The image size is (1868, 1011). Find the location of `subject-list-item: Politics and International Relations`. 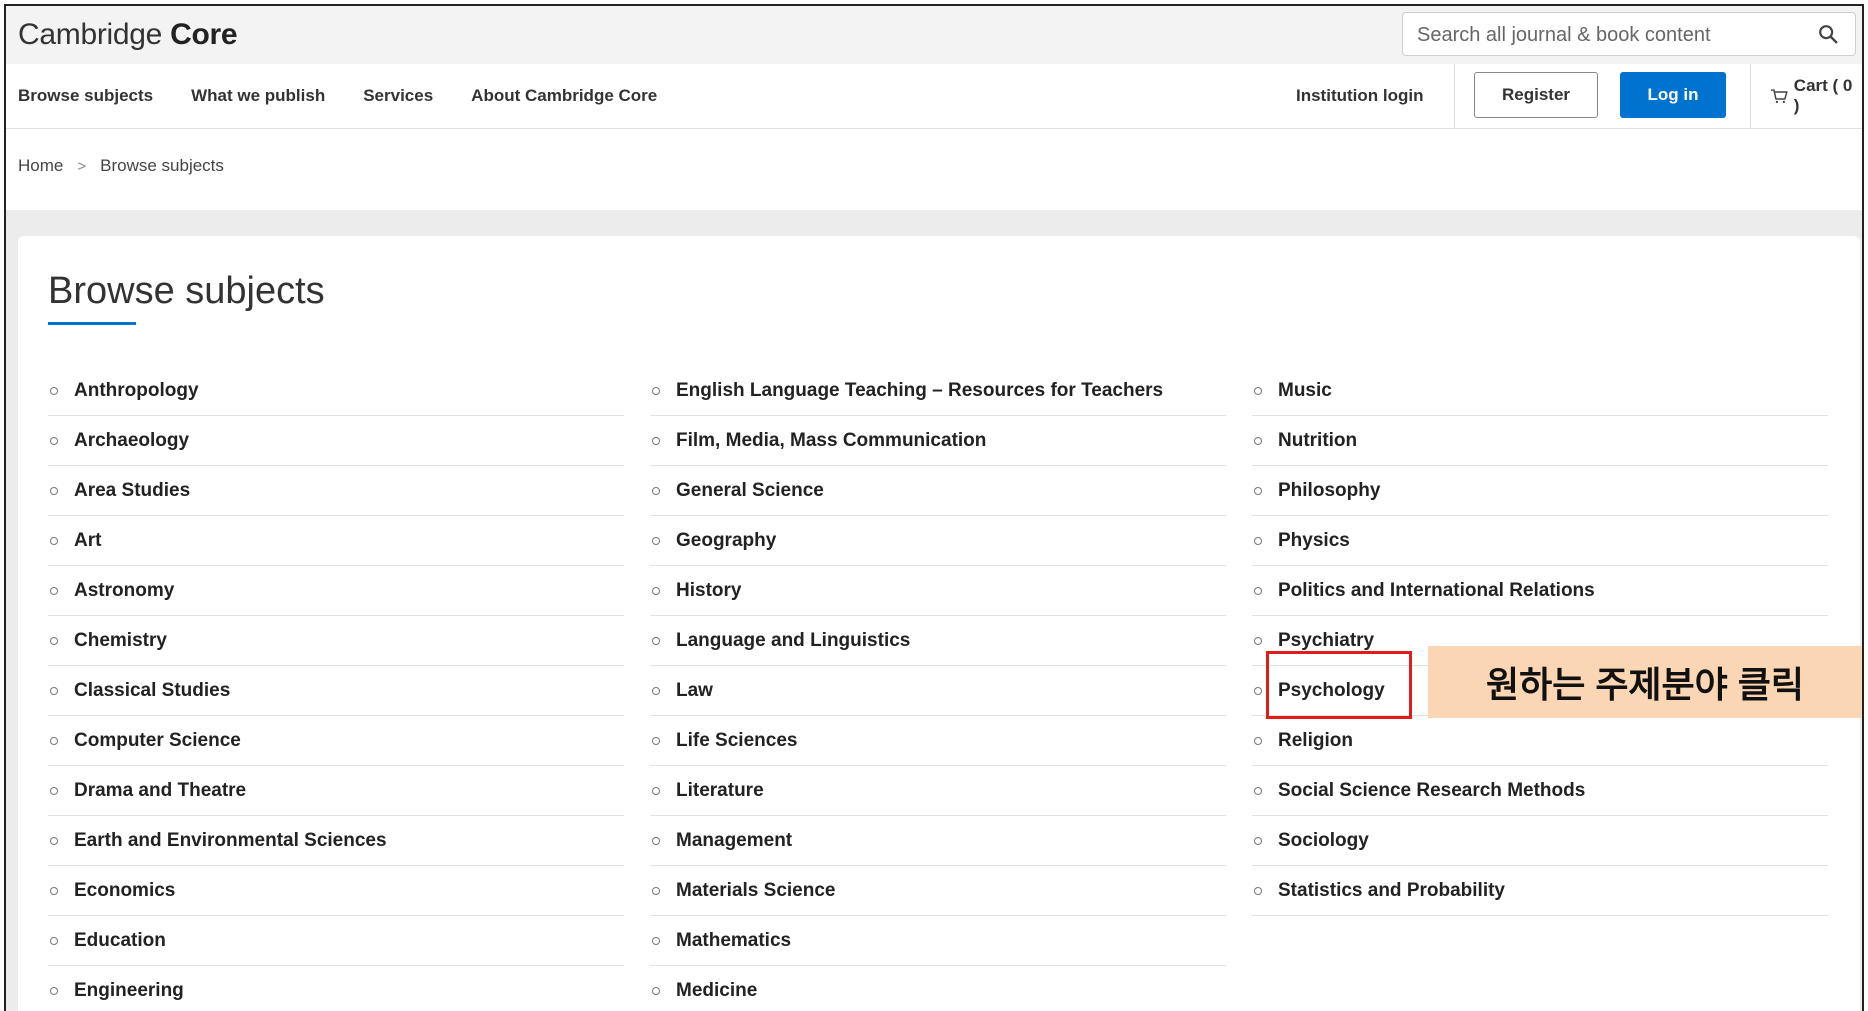

subject-list-item: Politics and International Relations is located at coordinates (1540, 591).